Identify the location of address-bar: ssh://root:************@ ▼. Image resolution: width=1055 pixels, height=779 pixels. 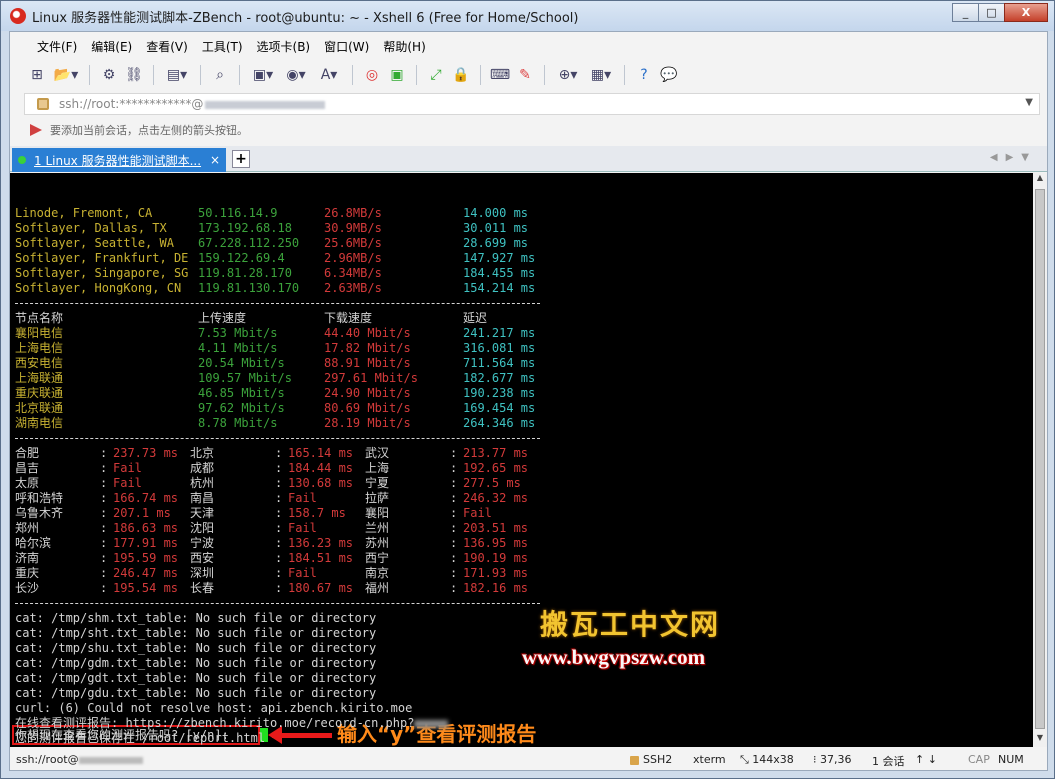
(532, 104).